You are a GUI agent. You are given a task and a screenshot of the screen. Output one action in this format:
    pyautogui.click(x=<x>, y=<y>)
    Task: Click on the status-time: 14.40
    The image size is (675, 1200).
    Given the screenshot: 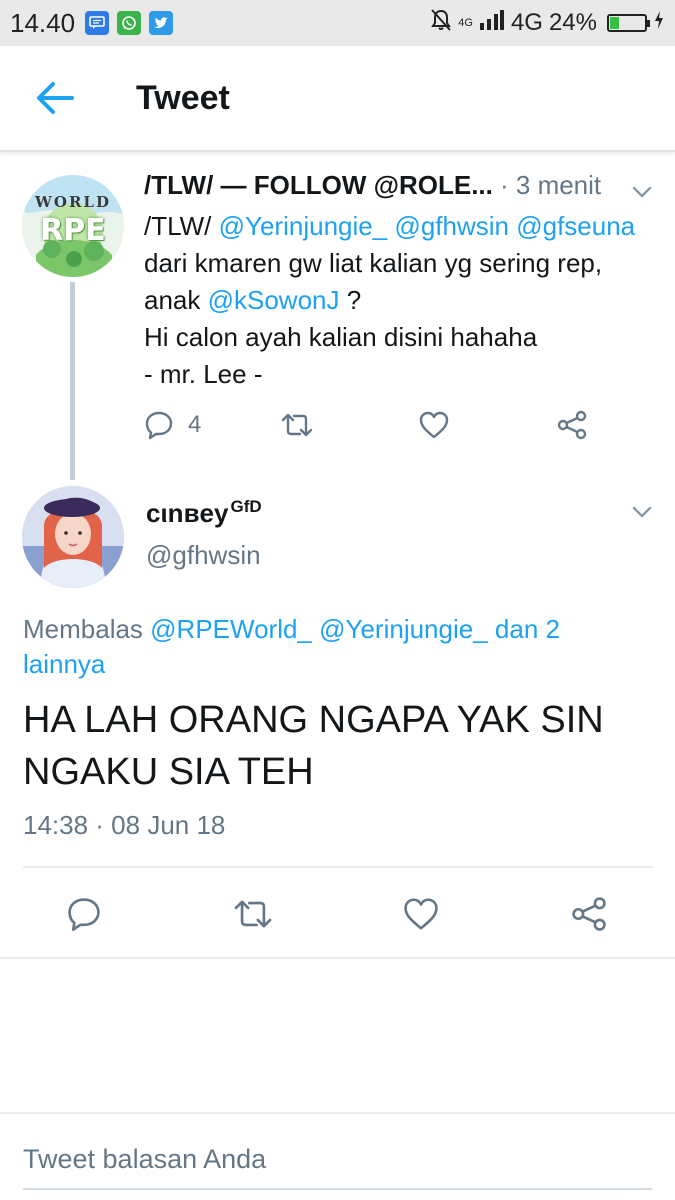 What is the action you would take?
    pyautogui.click(x=43, y=22)
    